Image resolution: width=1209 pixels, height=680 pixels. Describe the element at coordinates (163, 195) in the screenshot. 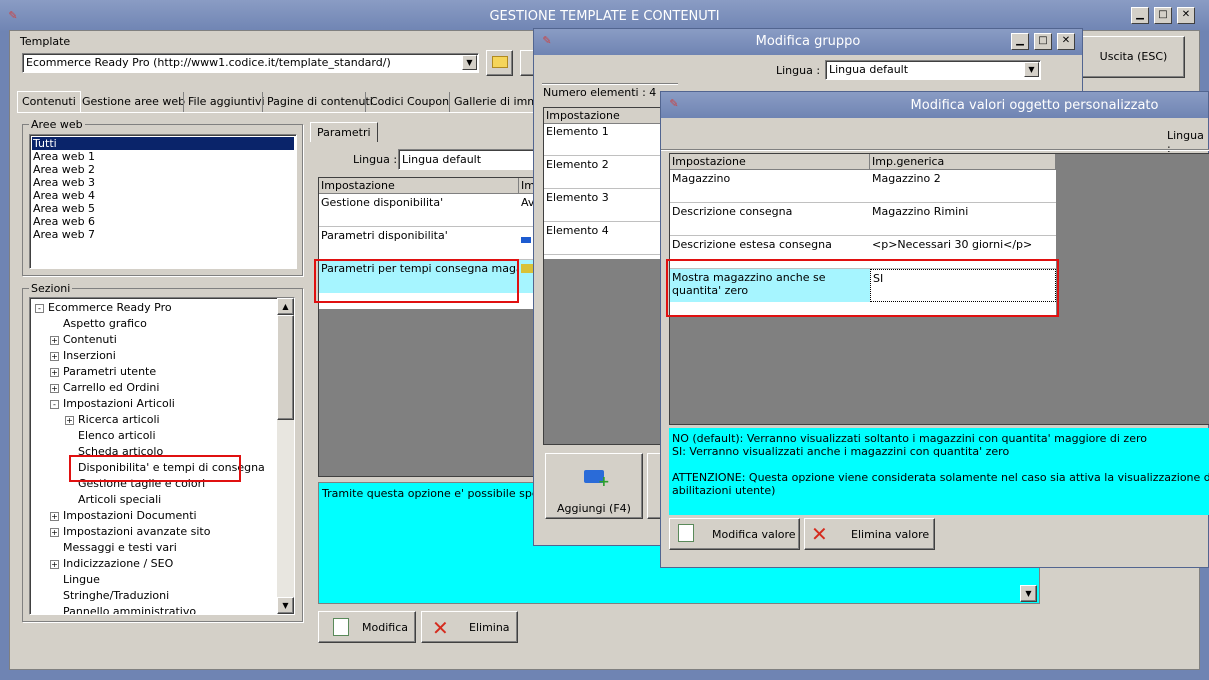

I see `area-item: Area web 4` at that location.